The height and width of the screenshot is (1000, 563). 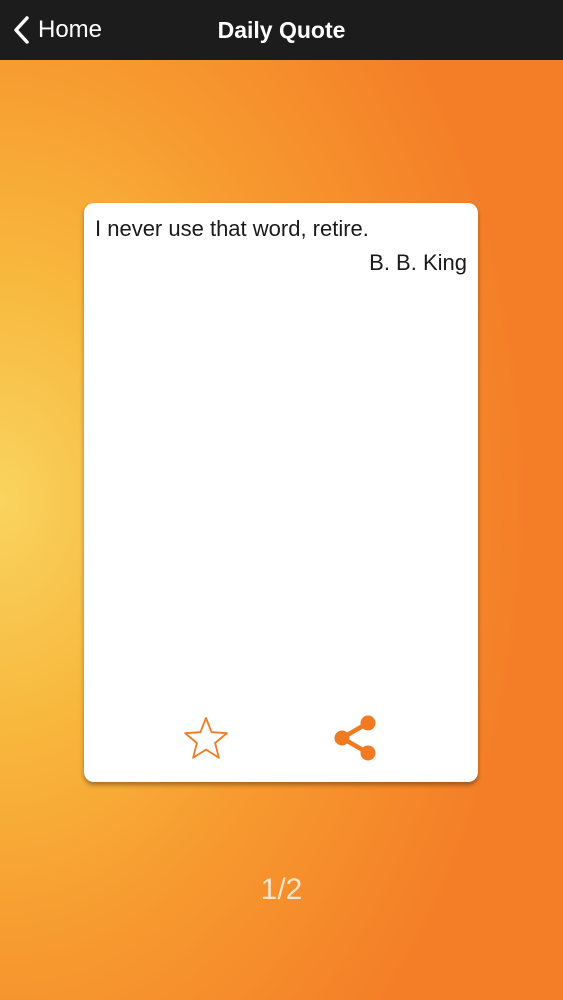 What do you see at coordinates (356, 739) in the screenshot?
I see `share-button` at bounding box center [356, 739].